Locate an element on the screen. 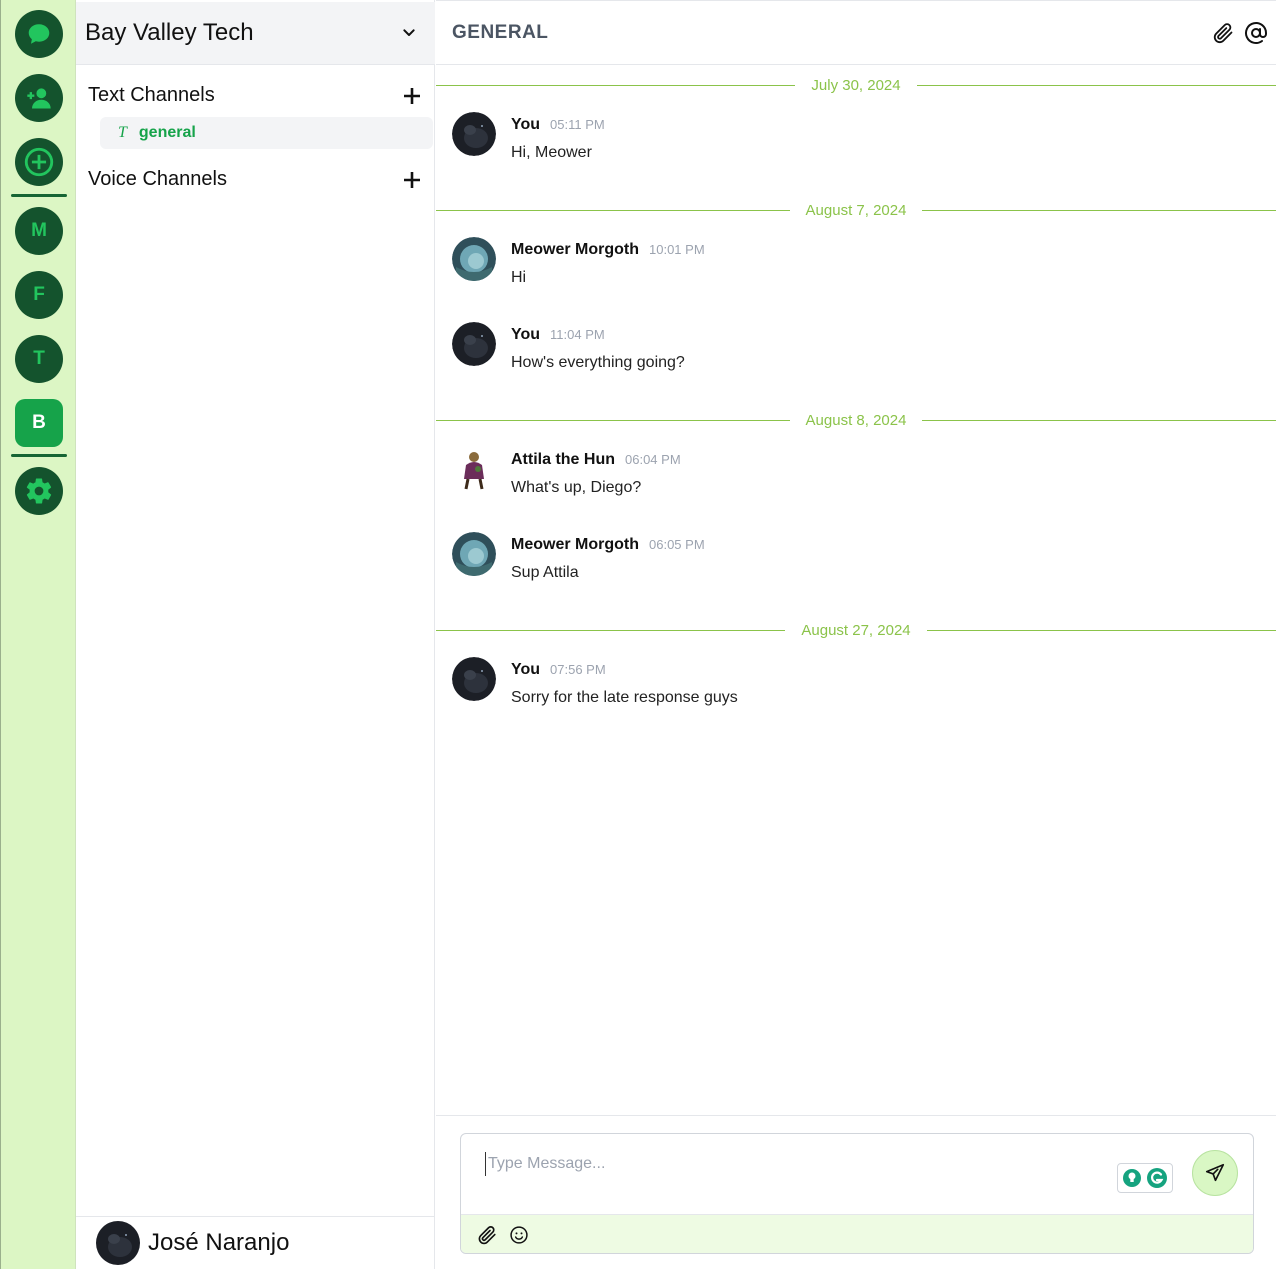 The image size is (1276, 1269). composer-area is located at coordinates (856, 1192).